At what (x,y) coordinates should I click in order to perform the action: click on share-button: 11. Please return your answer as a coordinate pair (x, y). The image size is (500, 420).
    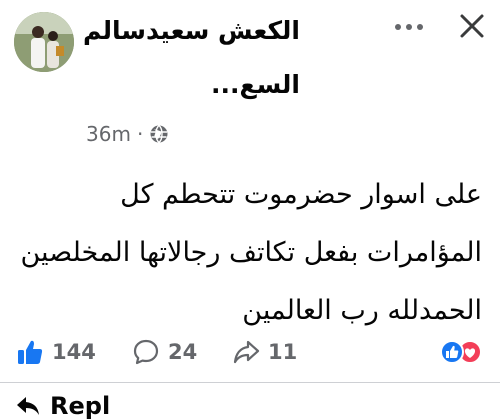
    Looking at the image, I should click on (264, 352).